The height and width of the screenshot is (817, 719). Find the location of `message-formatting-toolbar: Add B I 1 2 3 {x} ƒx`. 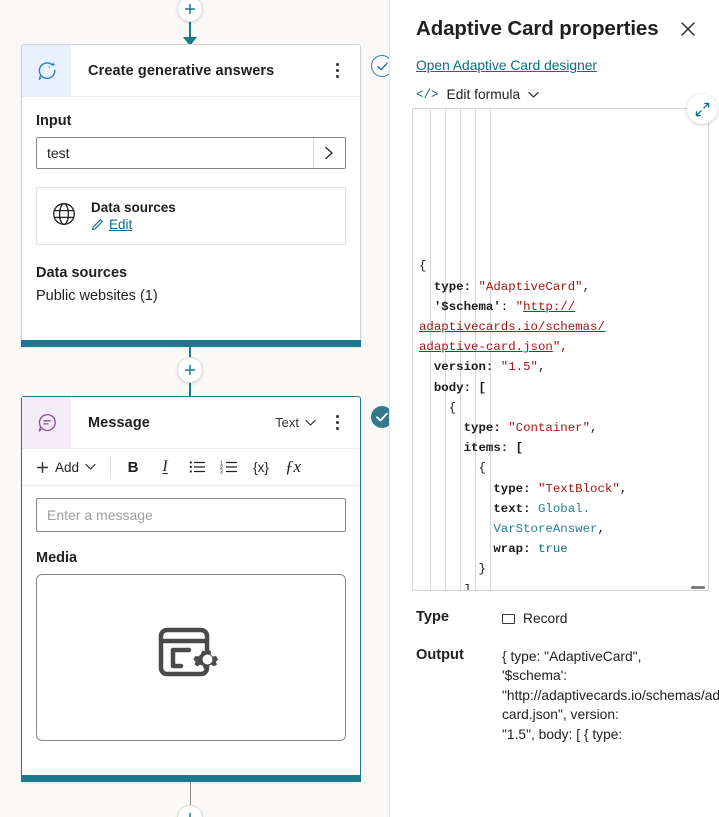

message-formatting-toolbar: Add B I 1 2 3 {x} ƒx is located at coordinates (191, 467).